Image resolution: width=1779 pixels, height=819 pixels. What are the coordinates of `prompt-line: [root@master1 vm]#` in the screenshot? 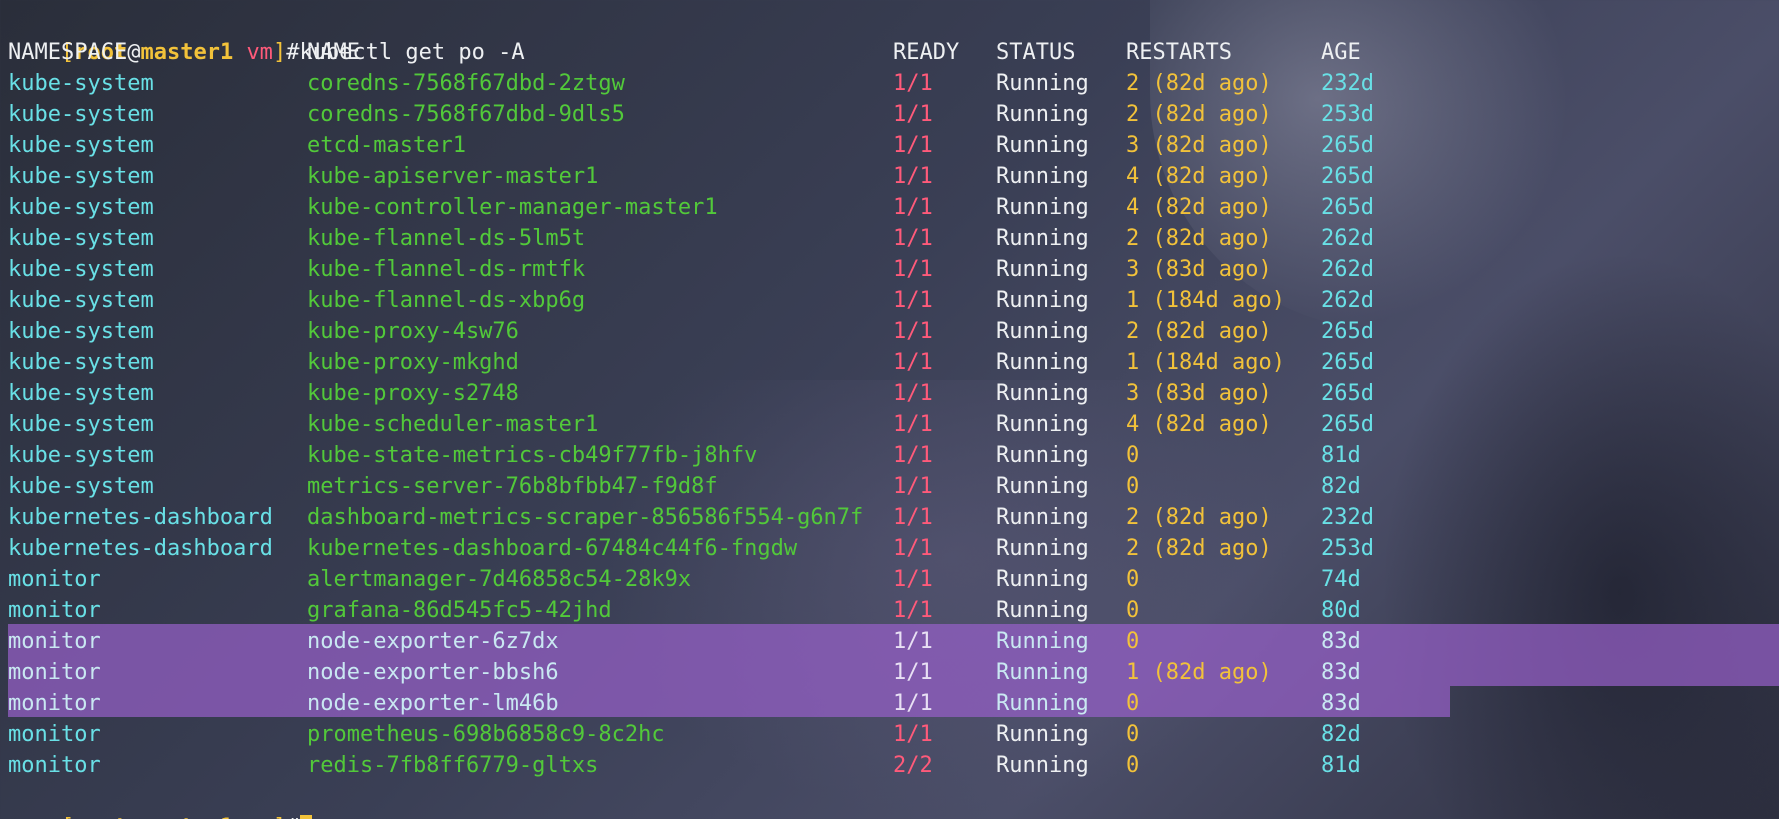 It's located at (160, 800).